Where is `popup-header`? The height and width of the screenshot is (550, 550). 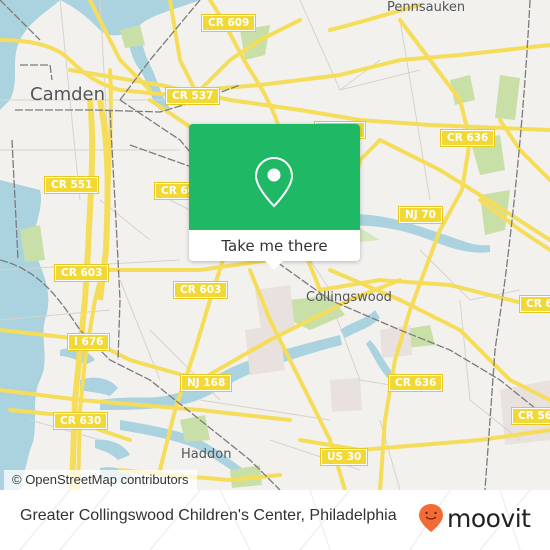 popup-header is located at coordinates (274, 177).